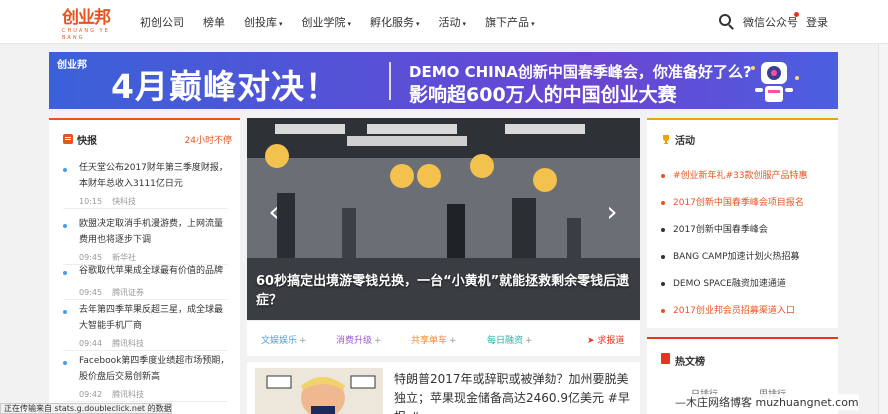 This screenshot has height=414, width=888. I want to click on activity-title: 活动, so click(685, 141).